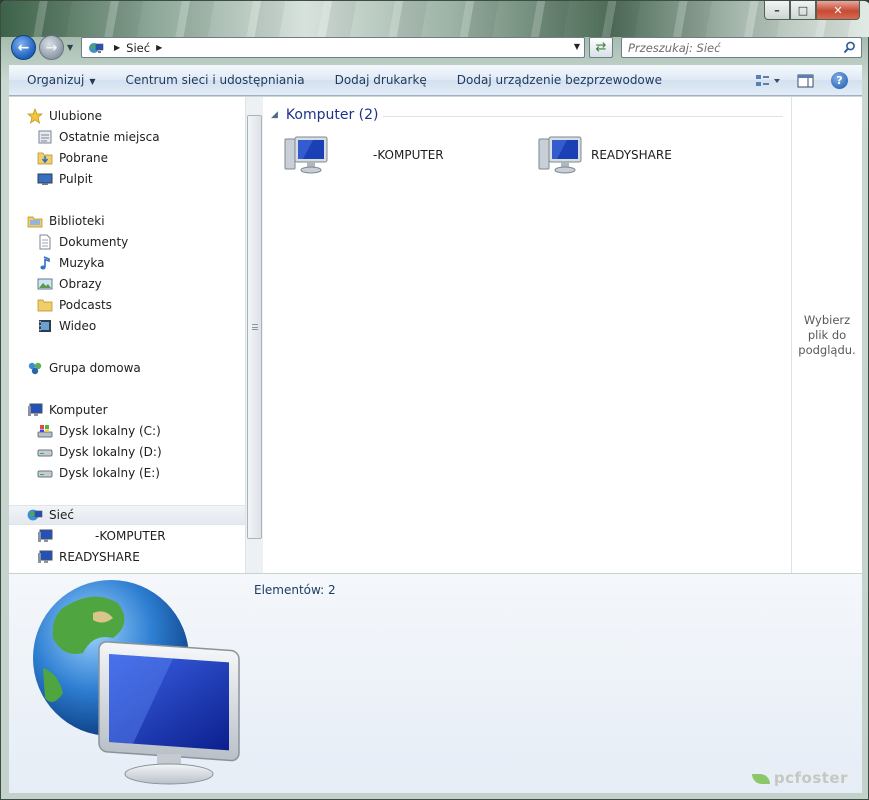 The image size is (869, 800). What do you see at coordinates (559, 80) in the screenshot?
I see `add-wireless-device-button: Dodaj urządzenie bezprzewodowe` at bounding box center [559, 80].